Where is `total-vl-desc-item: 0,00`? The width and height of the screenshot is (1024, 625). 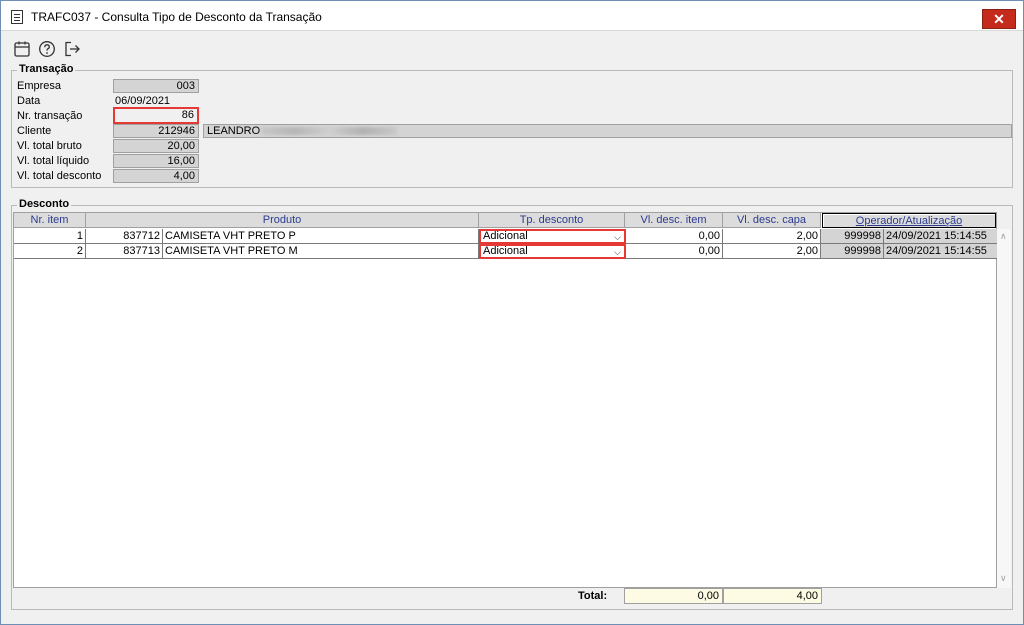 total-vl-desc-item: 0,00 is located at coordinates (673, 596).